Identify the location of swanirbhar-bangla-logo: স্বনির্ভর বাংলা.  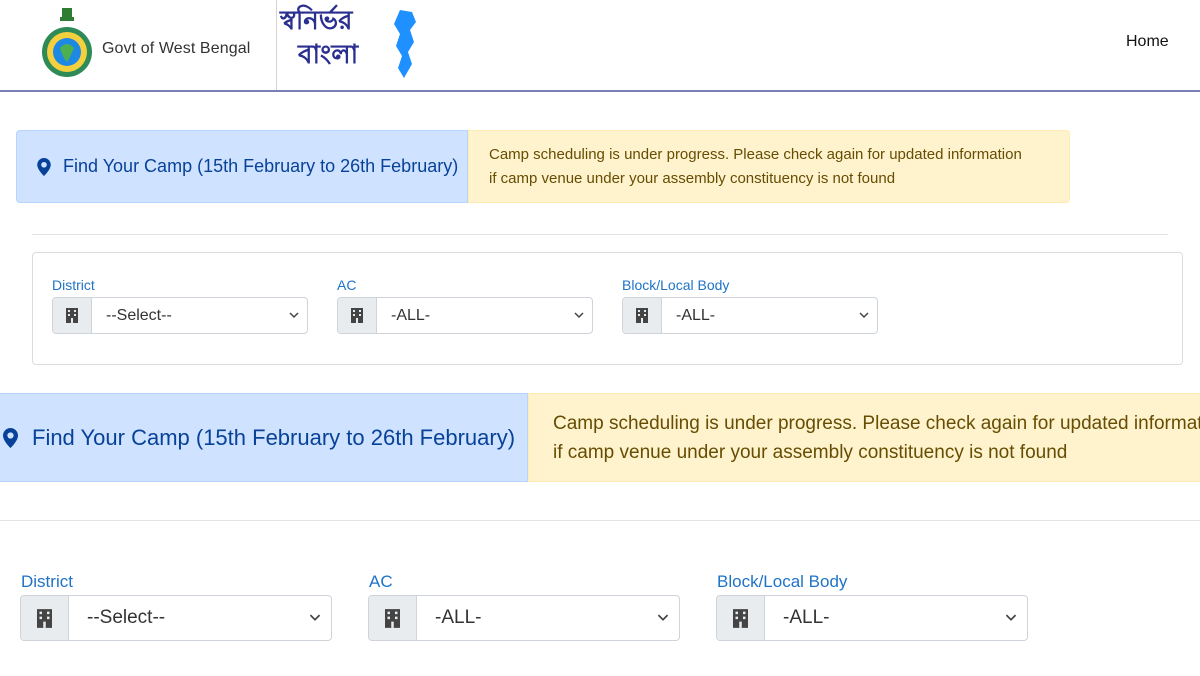
(351, 42).